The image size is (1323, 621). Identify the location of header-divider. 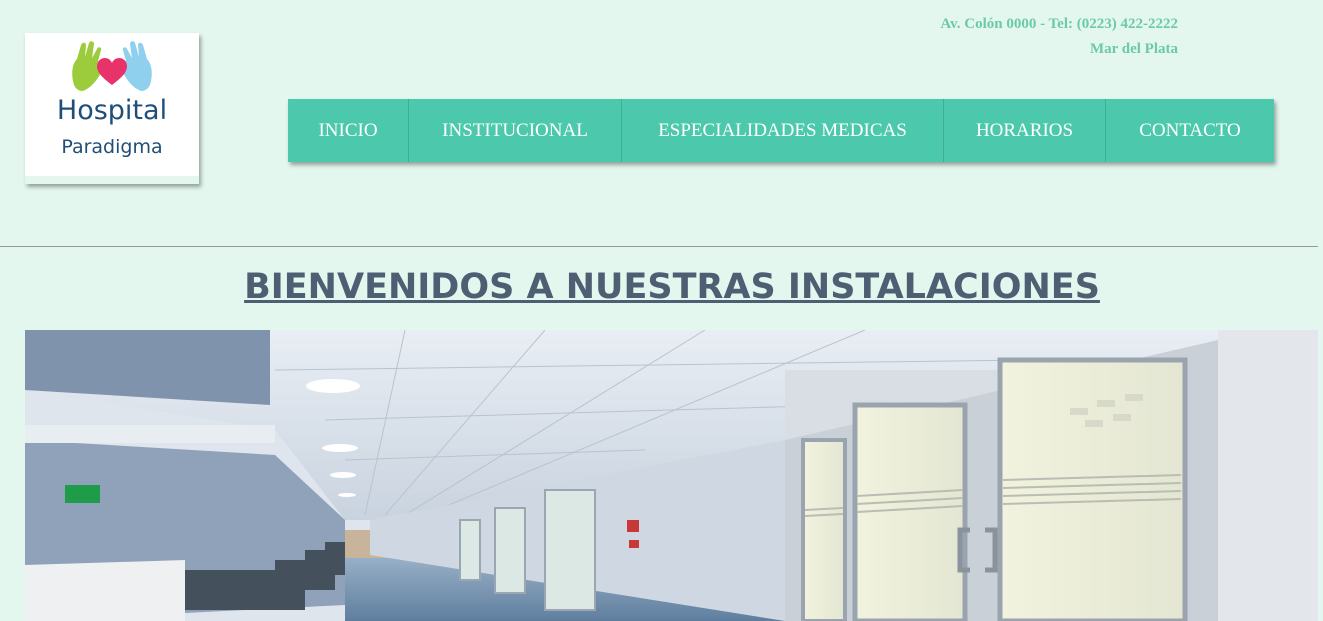
(659, 246).